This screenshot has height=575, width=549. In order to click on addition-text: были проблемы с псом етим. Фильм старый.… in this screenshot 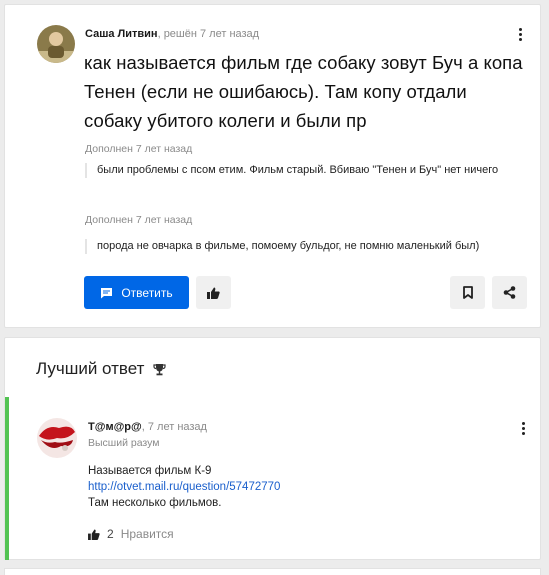, I will do `click(305, 170)`.